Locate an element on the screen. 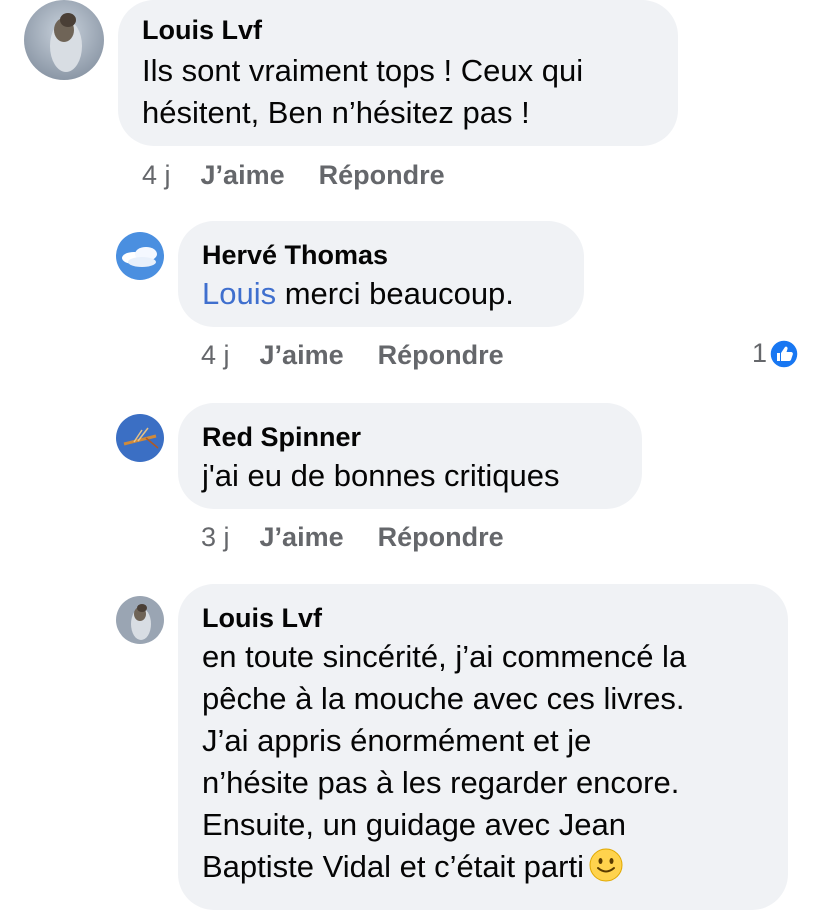 The image size is (828, 917). comment-author: Hervé Thomas is located at coordinates (381, 255).